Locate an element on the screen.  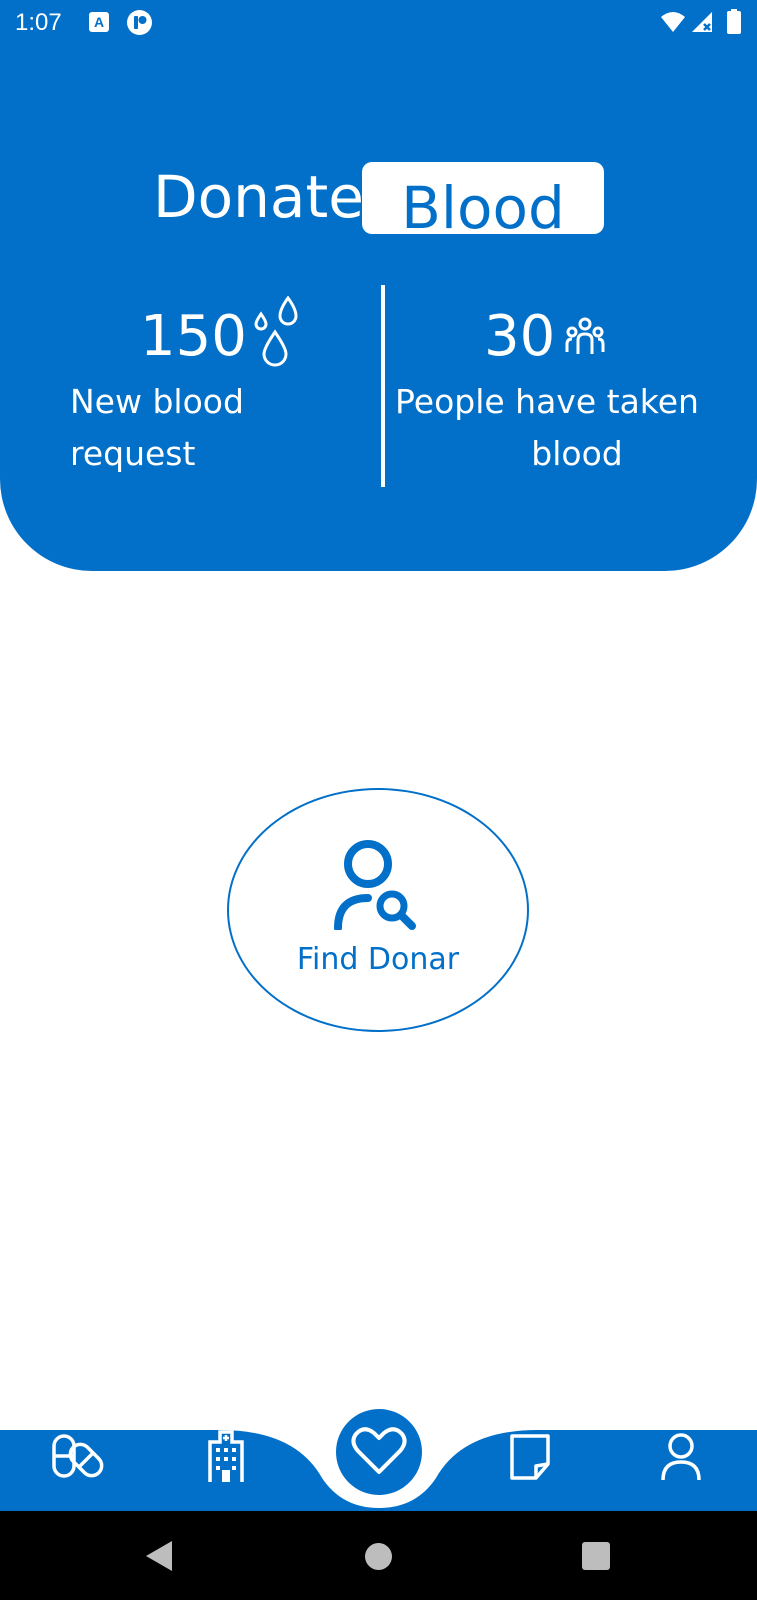
stat-new-requests: 150 New blood request is located at coordinates (218, 388).